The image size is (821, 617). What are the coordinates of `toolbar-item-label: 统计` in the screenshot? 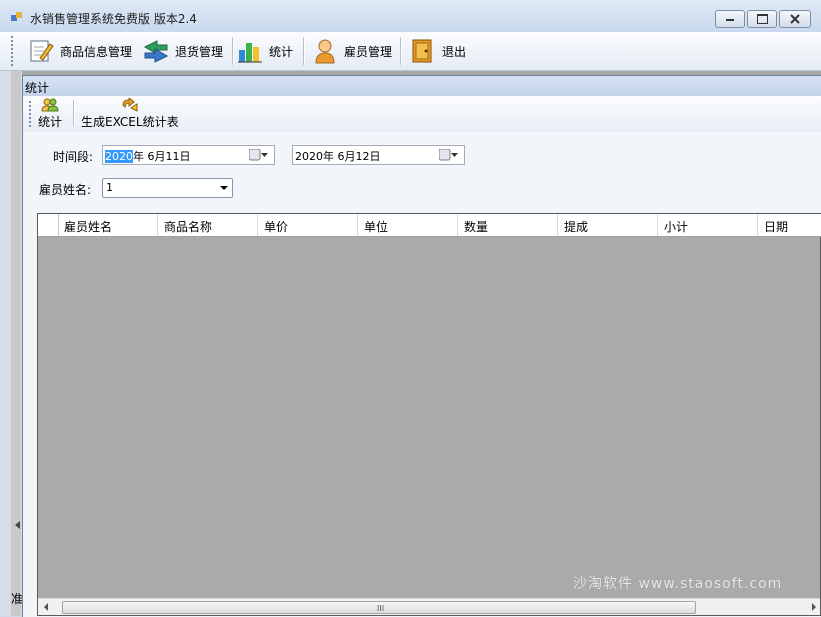 It's located at (281, 51).